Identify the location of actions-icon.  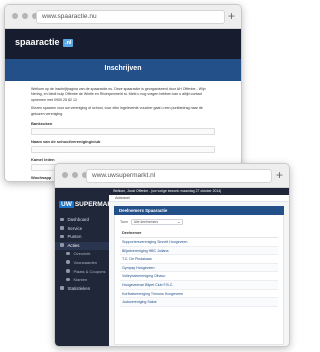
(62, 245).